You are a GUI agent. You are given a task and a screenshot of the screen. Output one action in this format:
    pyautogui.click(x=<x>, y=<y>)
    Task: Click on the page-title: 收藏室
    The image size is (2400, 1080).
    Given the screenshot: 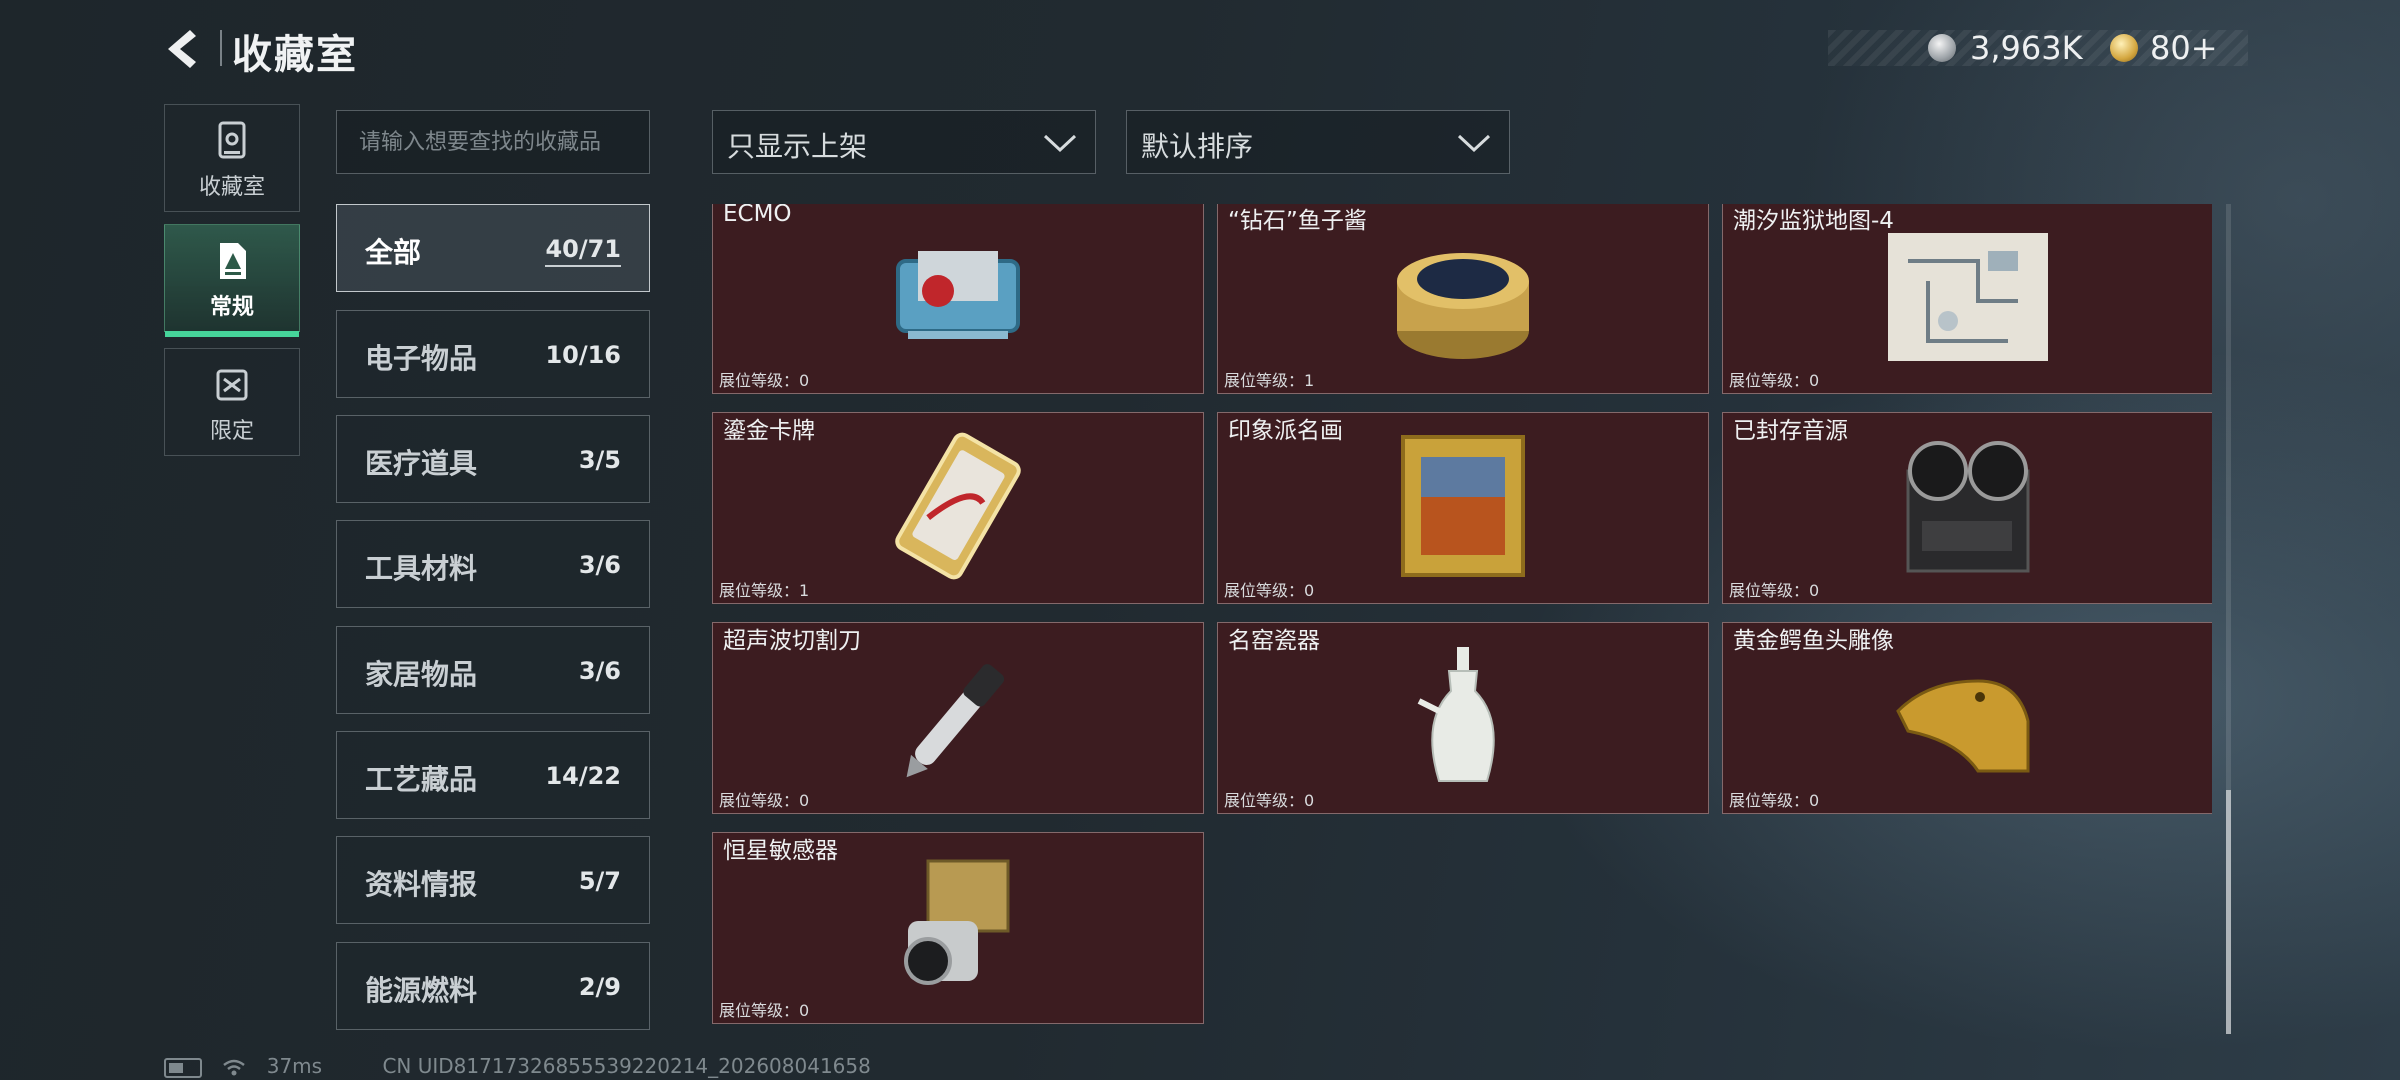 What is the action you would take?
    pyautogui.click(x=295, y=55)
    